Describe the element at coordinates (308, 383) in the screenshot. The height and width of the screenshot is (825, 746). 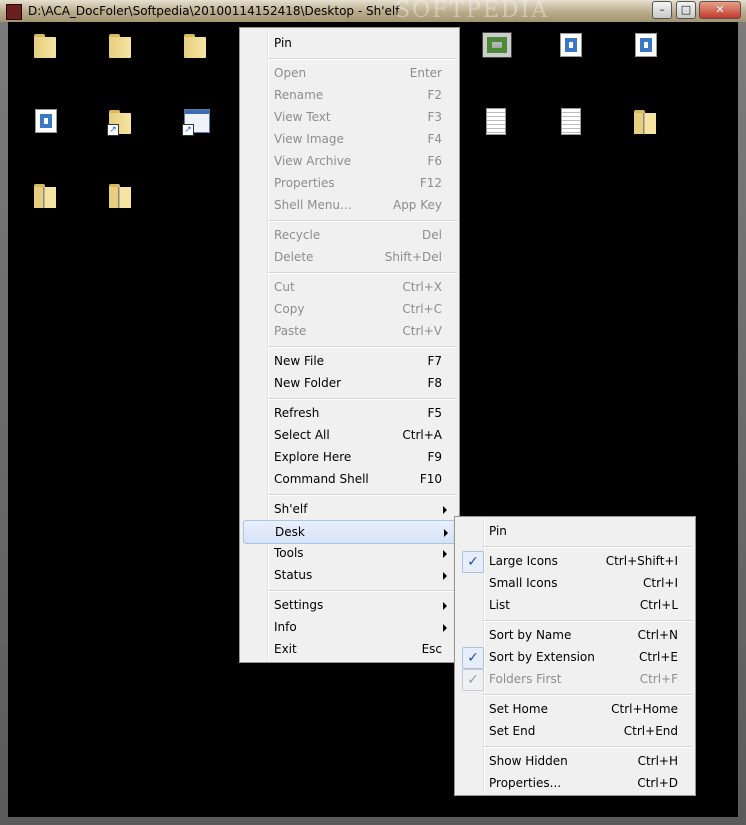
I see `menu-item-label: New Folder` at that location.